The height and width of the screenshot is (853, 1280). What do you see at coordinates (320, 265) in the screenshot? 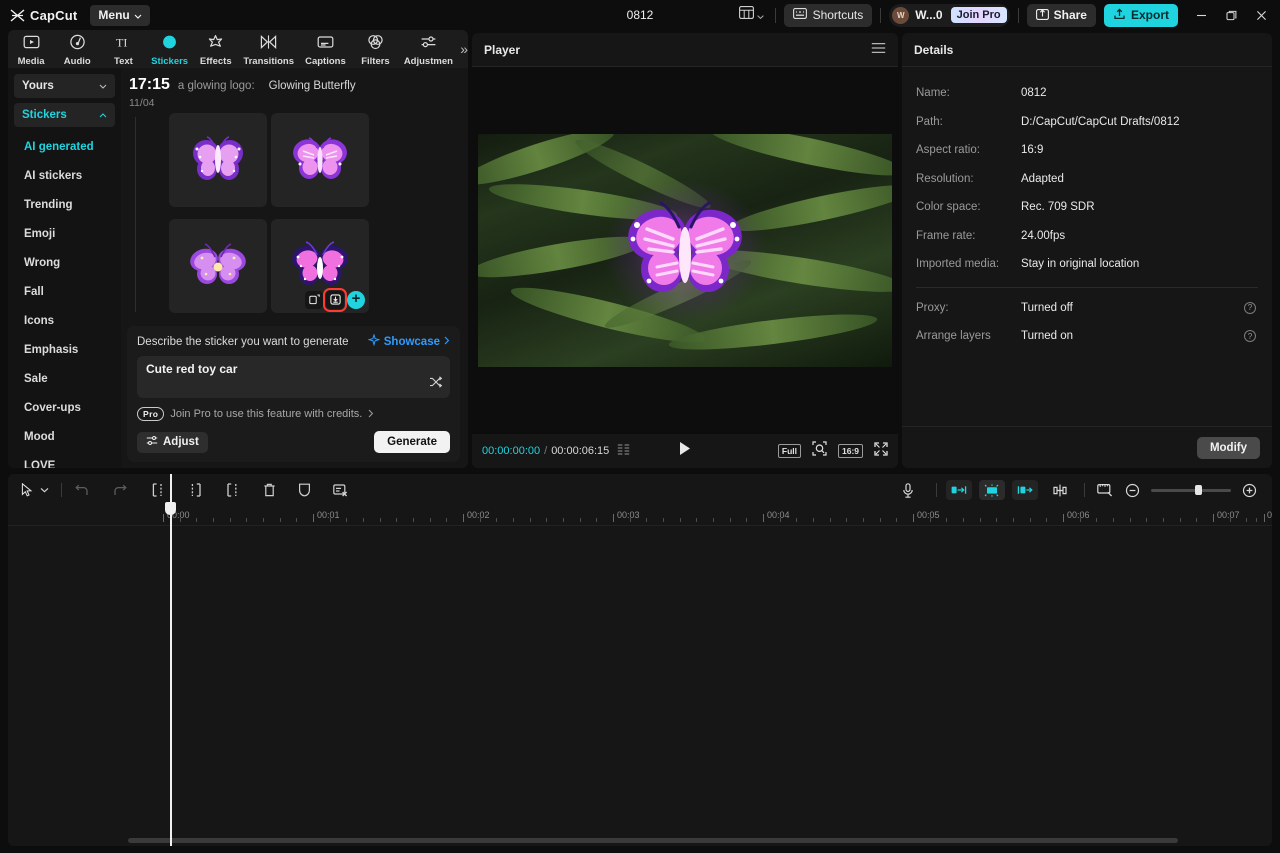
I see `sticker-result-4: +` at bounding box center [320, 265].